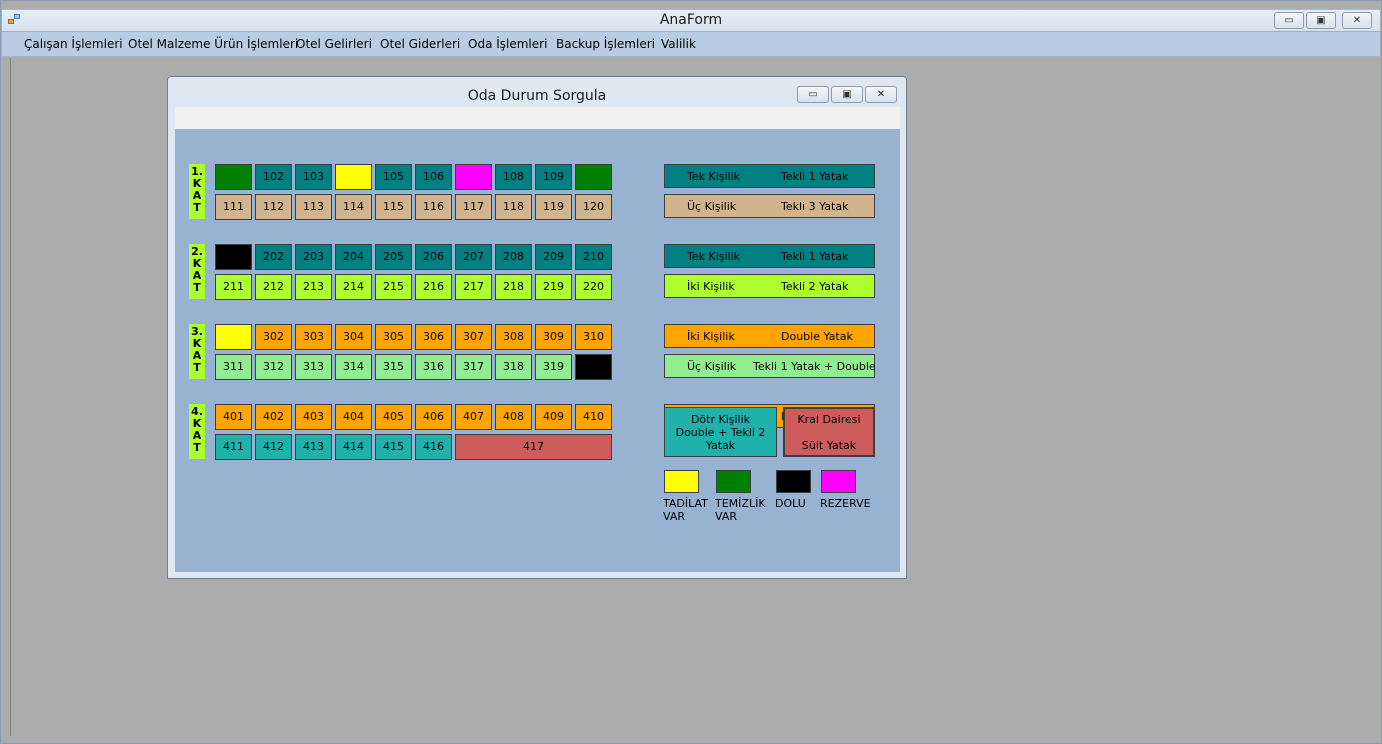  I want to click on room-318: 318, so click(513, 367).